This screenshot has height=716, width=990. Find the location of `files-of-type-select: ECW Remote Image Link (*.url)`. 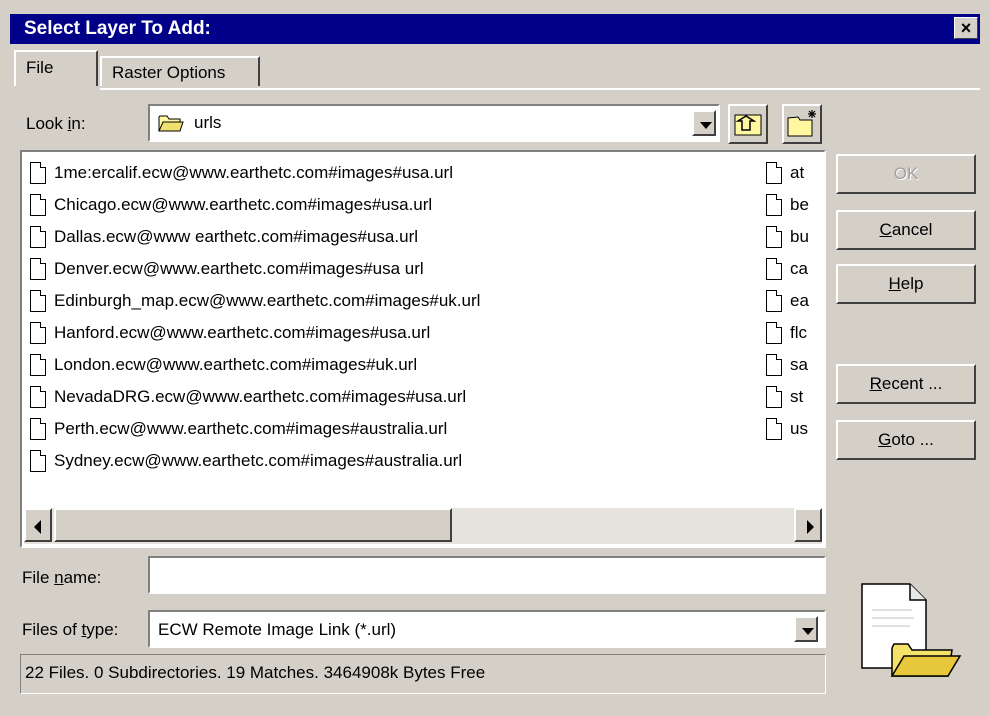

files-of-type-select: ECW Remote Image Link (*.url) is located at coordinates (487, 629).